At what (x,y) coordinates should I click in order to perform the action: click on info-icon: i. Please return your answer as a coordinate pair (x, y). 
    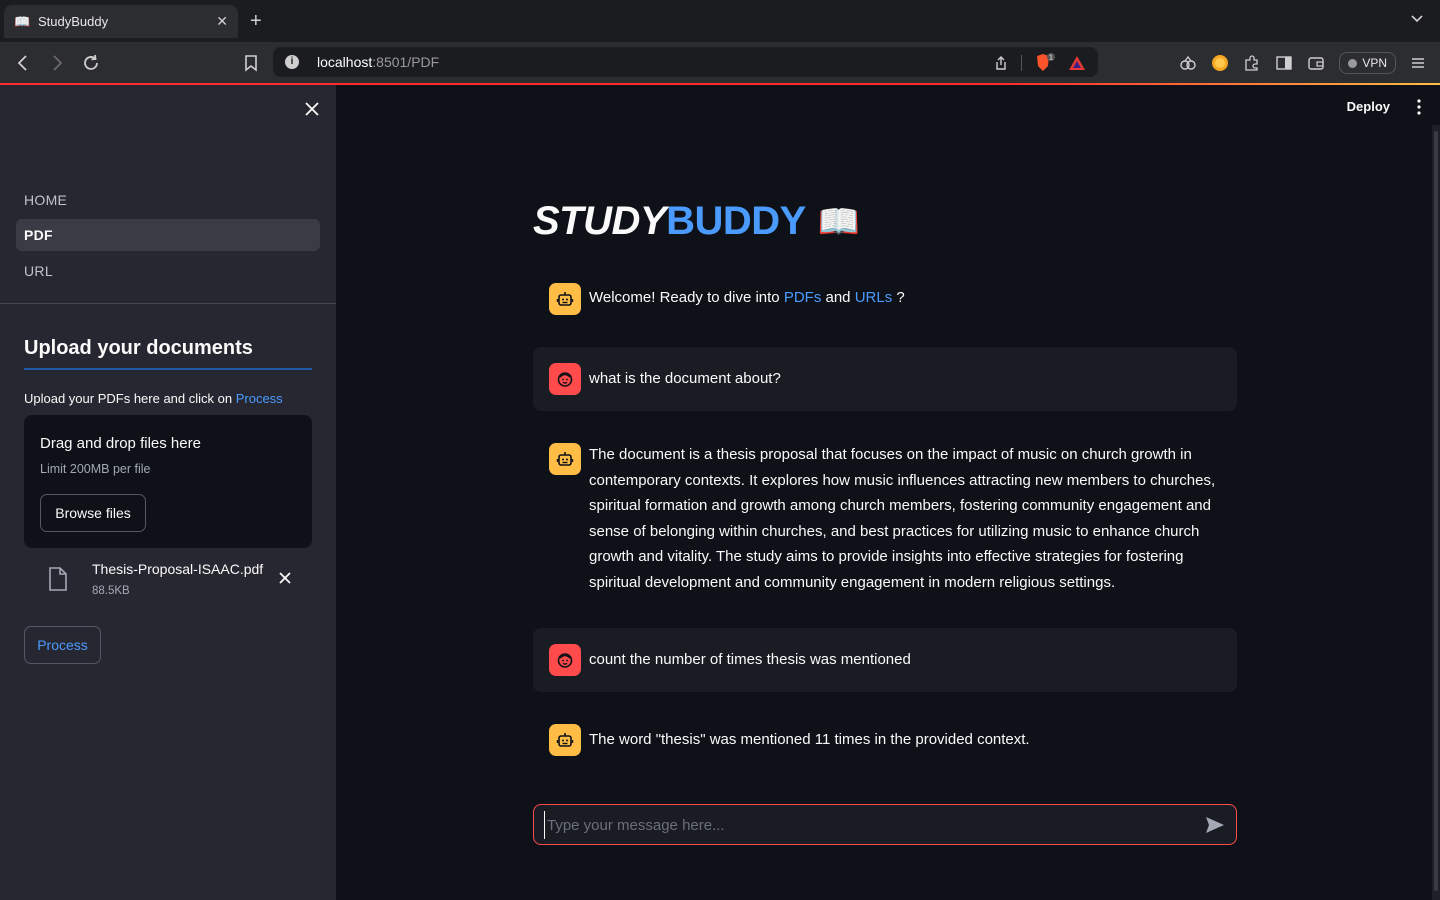
    Looking at the image, I should click on (292, 62).